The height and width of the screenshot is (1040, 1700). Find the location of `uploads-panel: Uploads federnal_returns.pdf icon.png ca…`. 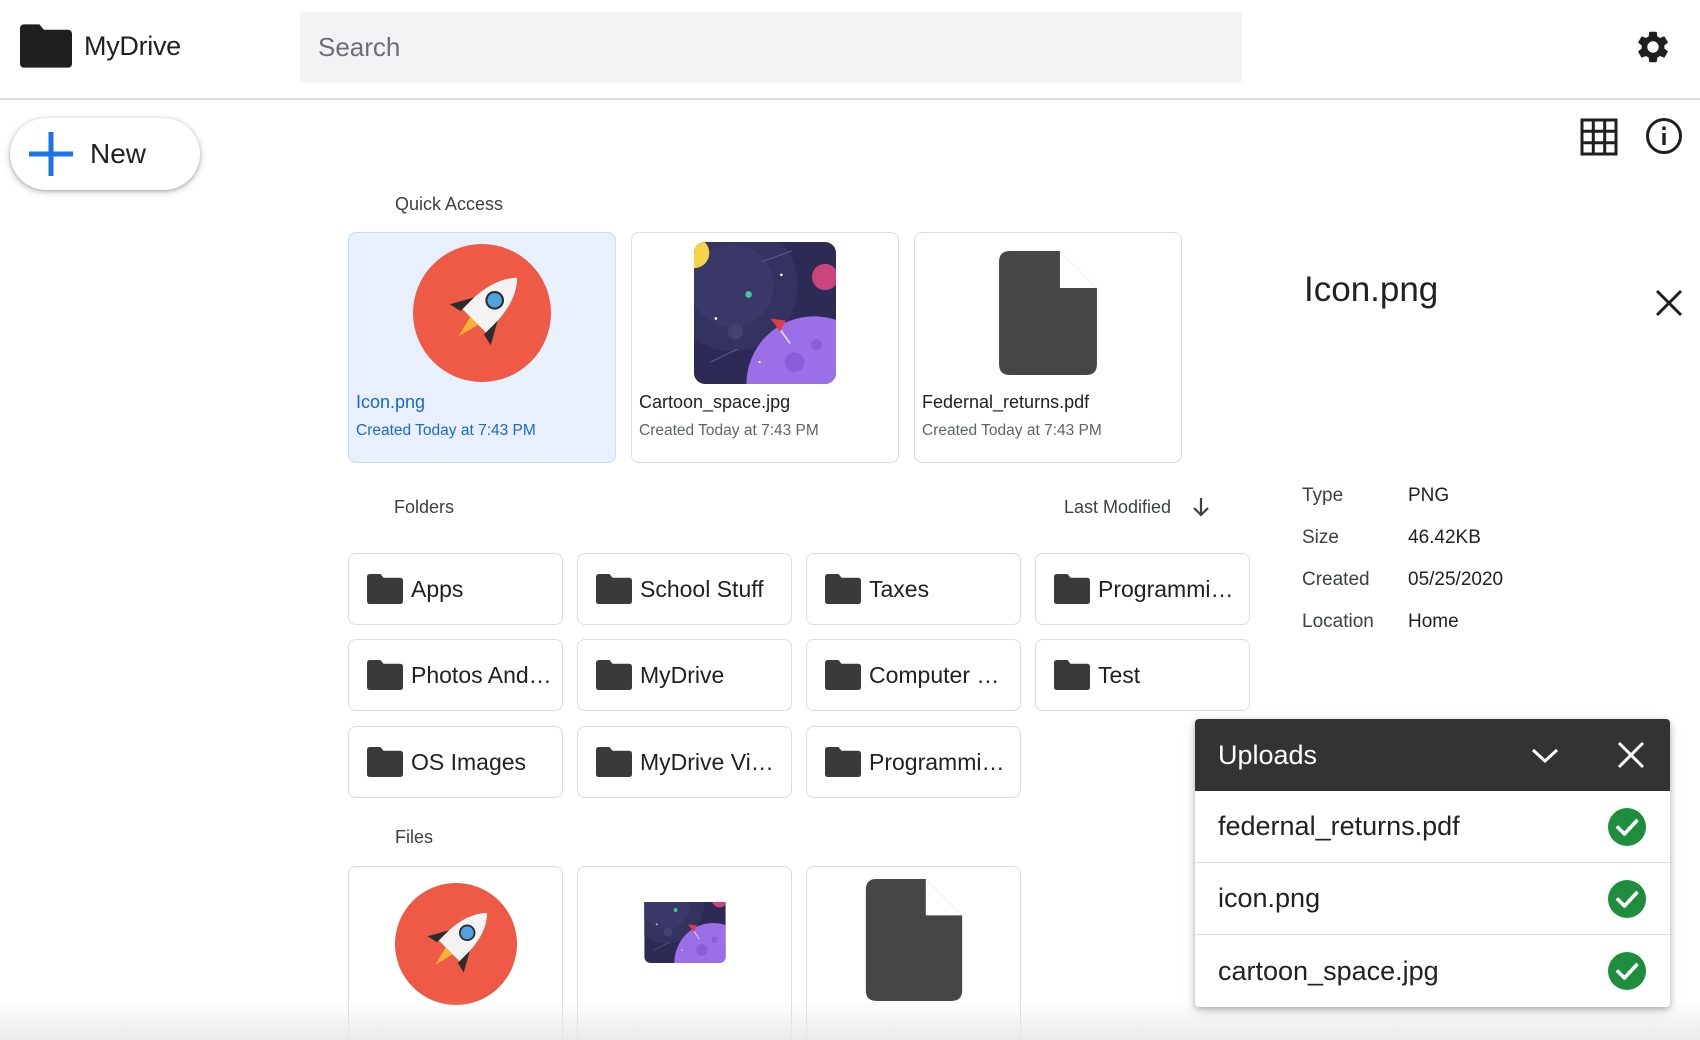

uploads-panel: Uploads federnal_returns.pdf icon.png ca… is located at coordinates (1432, 863).